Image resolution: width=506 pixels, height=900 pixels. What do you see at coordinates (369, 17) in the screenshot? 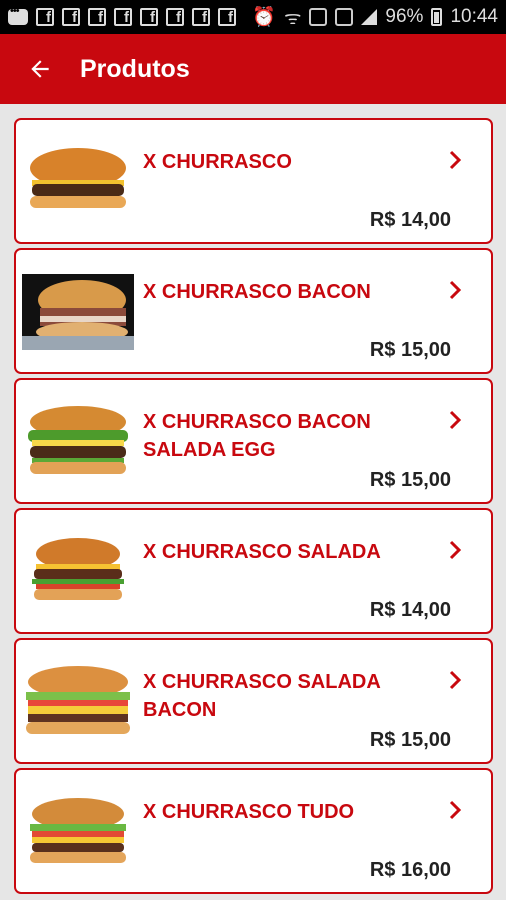
I see `signal-icon` at bounding box center [369, 17].